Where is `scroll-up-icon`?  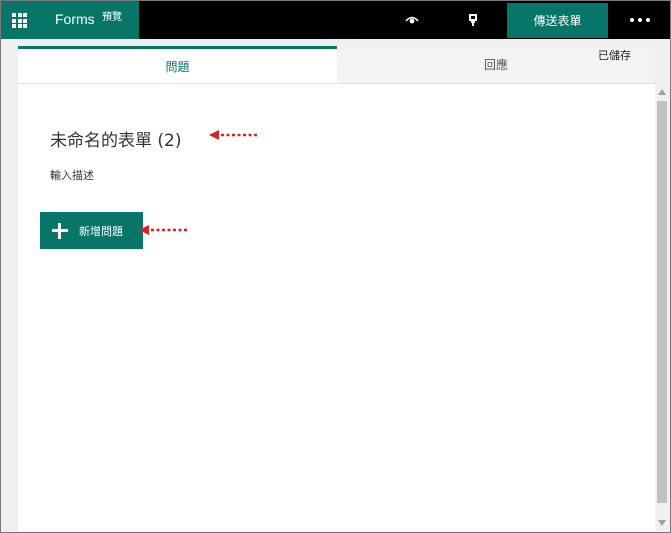 scroll-up-icon is located at coordinates (662, 92).